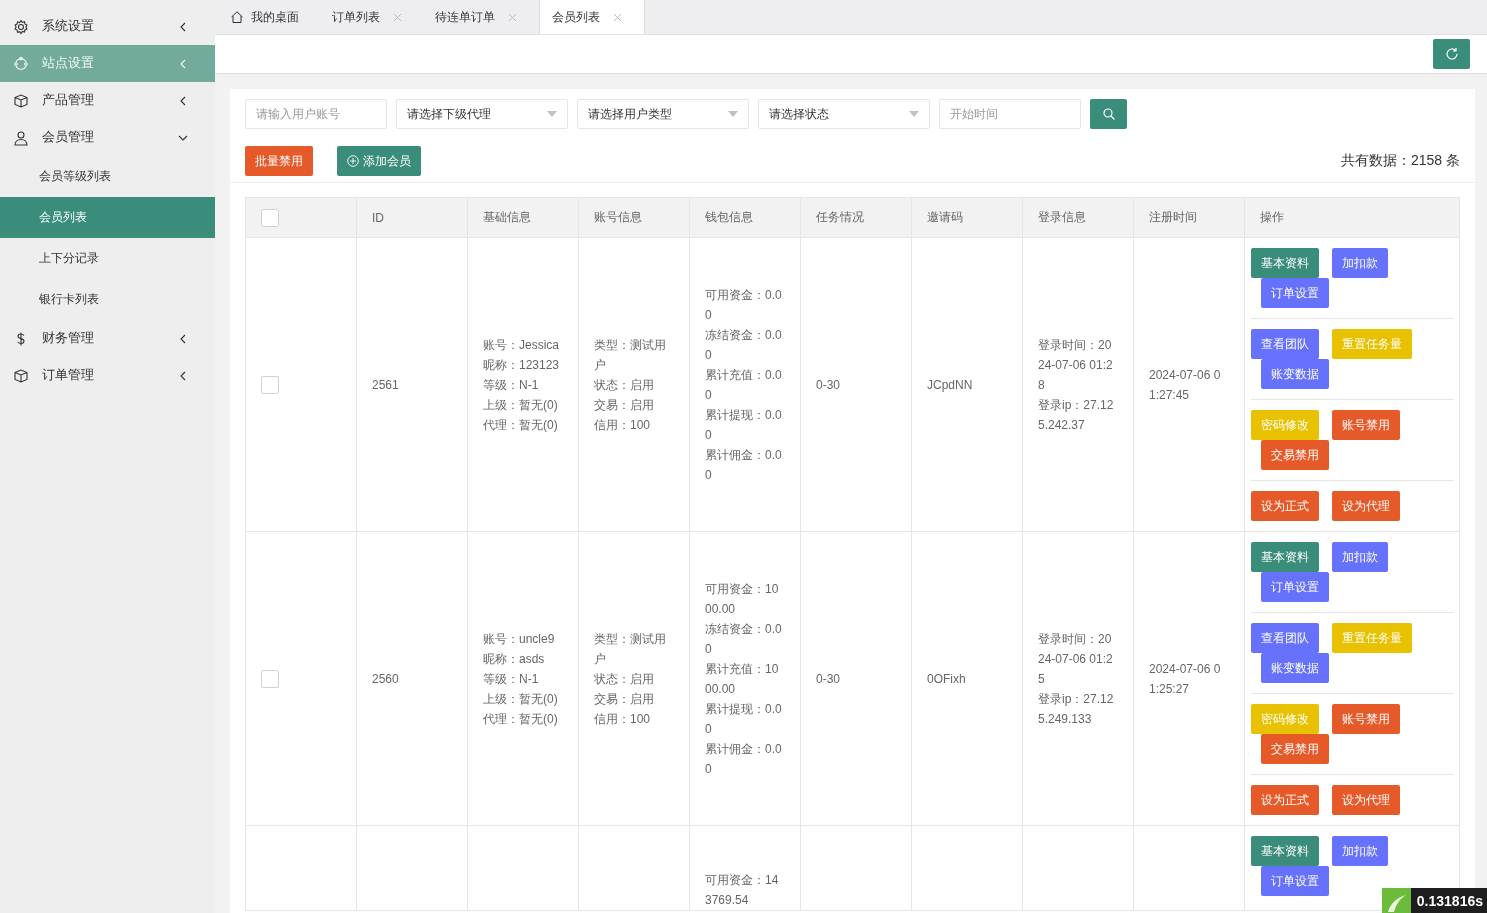 The height and width of the screenshot is (913, 1487). Describe the element at coordinates (21, 137) in the screenshot. I see `user-icon` at that location.